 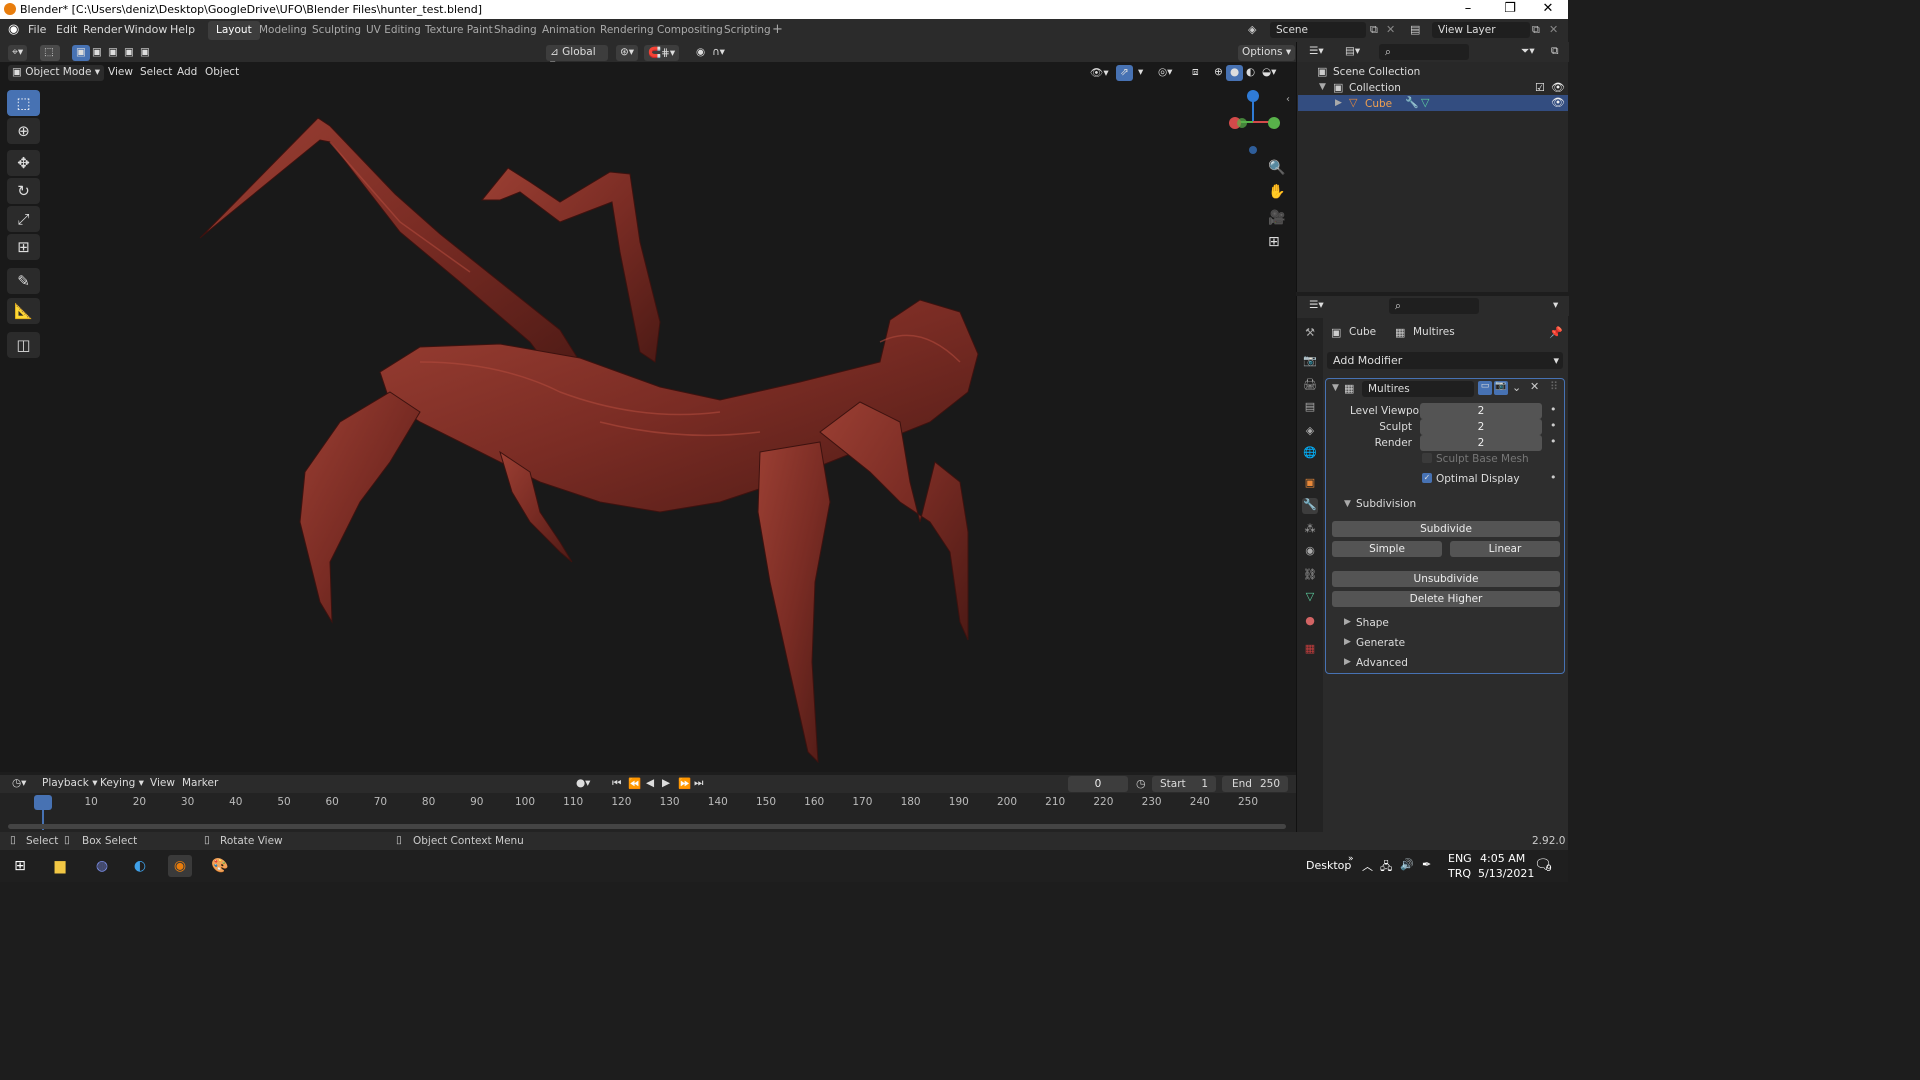 What do you see at coordinates (1536, 30) in the screenshot?
I see `new-view-layer-icon: ⧉` at bounding box center [1536, 30].